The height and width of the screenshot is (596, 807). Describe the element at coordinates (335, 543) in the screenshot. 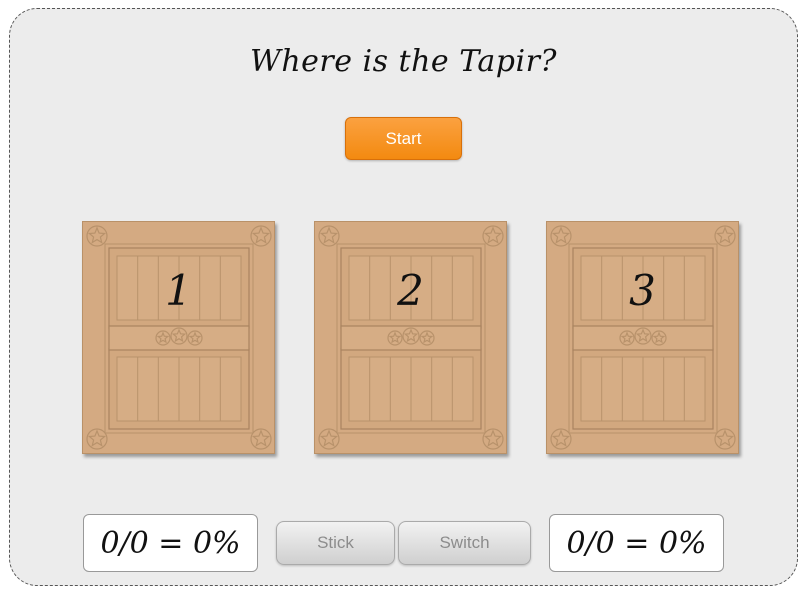

I see `stick-button: Stick` at that location.